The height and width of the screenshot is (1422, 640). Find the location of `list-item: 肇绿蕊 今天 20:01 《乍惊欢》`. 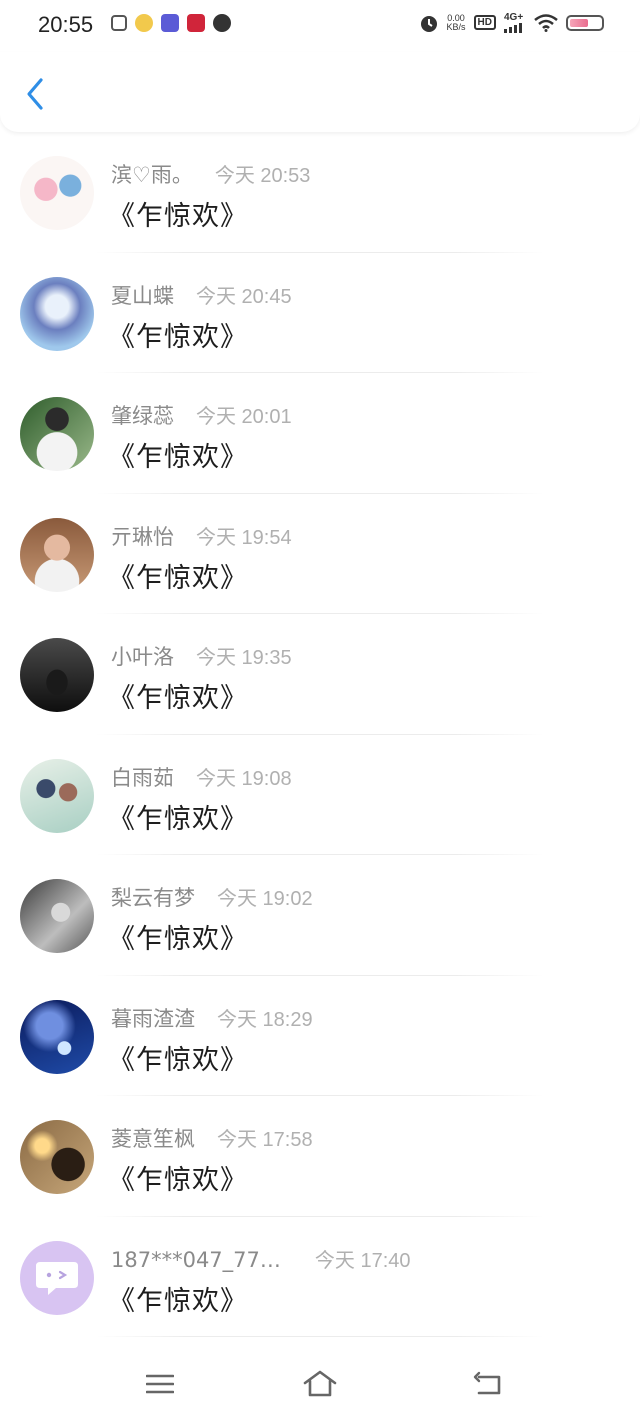

list-item: 肇绿蕊 今天 20:01 《乍惊欢》 is located at coordinates (320, 433).